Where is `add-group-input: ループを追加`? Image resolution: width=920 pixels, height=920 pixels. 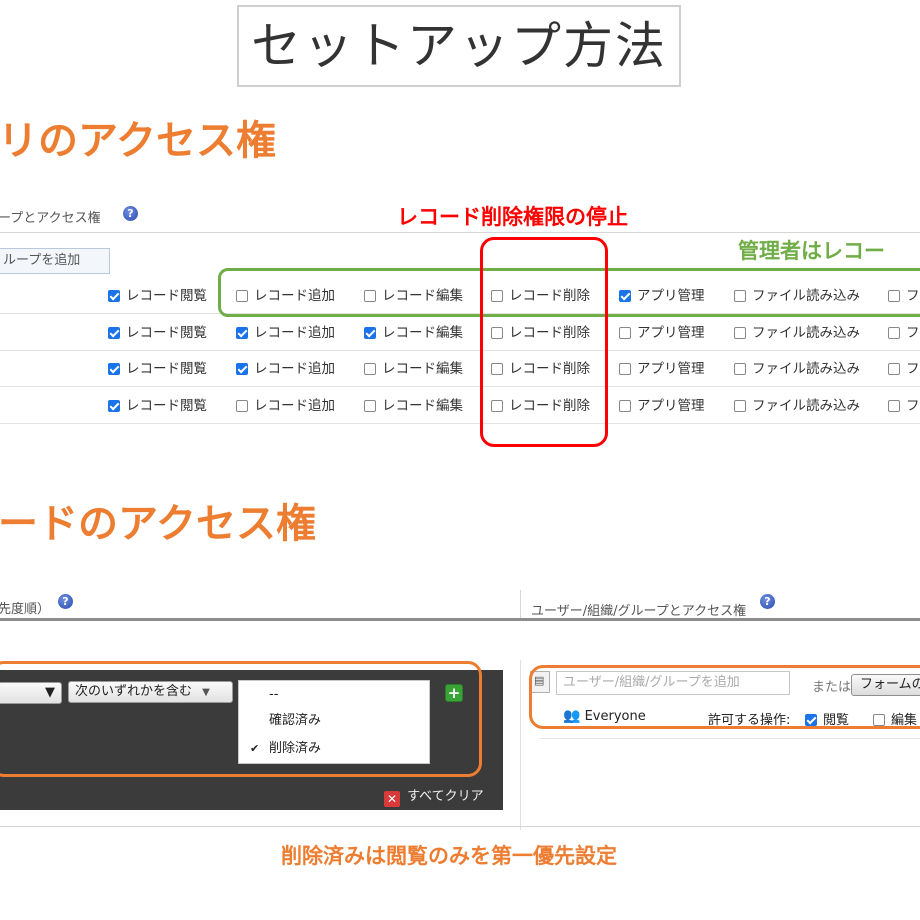 add-group-input: ループを追加 is located at coordinates (55, 261).